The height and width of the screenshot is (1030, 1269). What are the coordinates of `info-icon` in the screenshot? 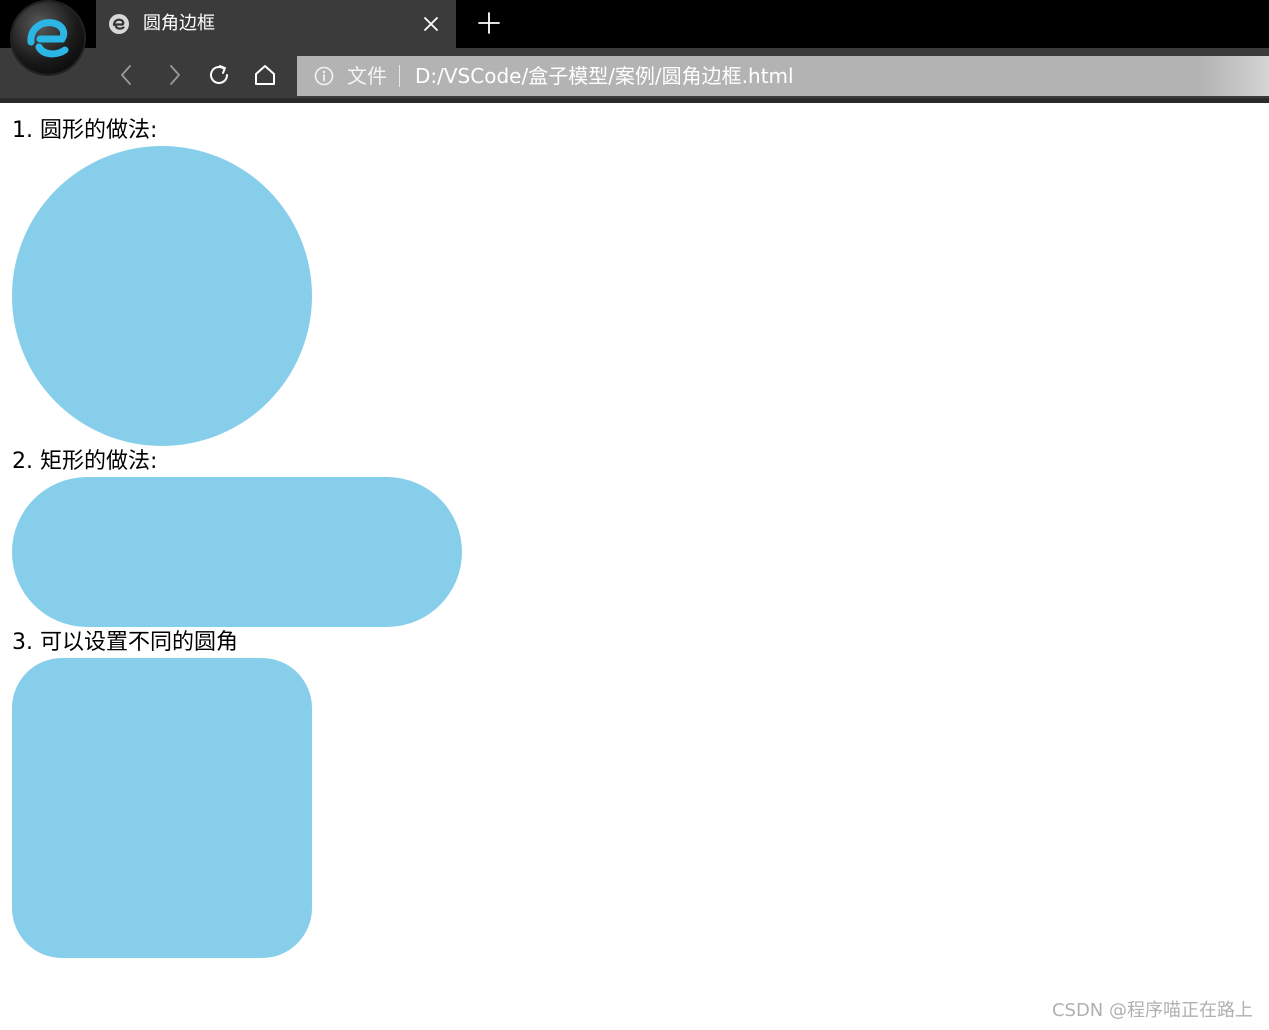 It's located at (324, 76).